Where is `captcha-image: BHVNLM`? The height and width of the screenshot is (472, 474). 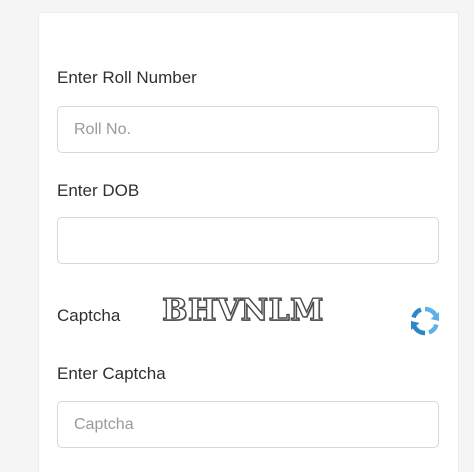
captcha-image: BHVNLM is located at coordinates (242, 310).